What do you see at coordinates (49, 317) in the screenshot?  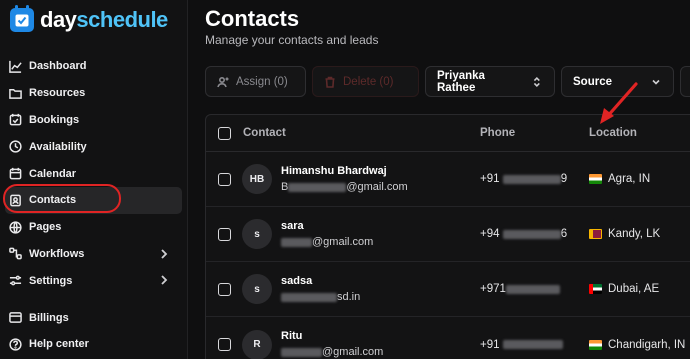 I see `sidebar-item-label: Billings` at bounding box center [49, 317].